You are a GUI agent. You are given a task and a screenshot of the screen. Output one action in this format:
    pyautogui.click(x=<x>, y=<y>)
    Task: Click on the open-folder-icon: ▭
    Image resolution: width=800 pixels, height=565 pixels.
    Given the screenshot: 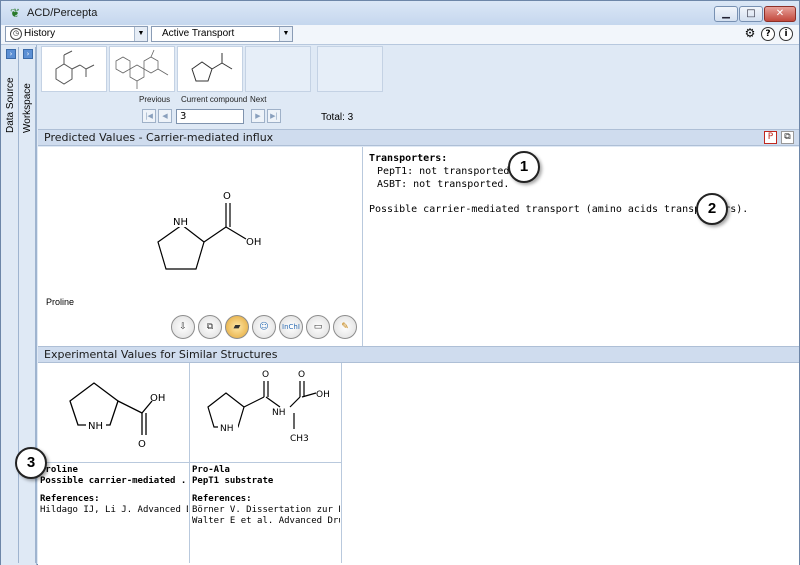 What is the action you would take?
    pyautogui.click(x=318, y=327)
    